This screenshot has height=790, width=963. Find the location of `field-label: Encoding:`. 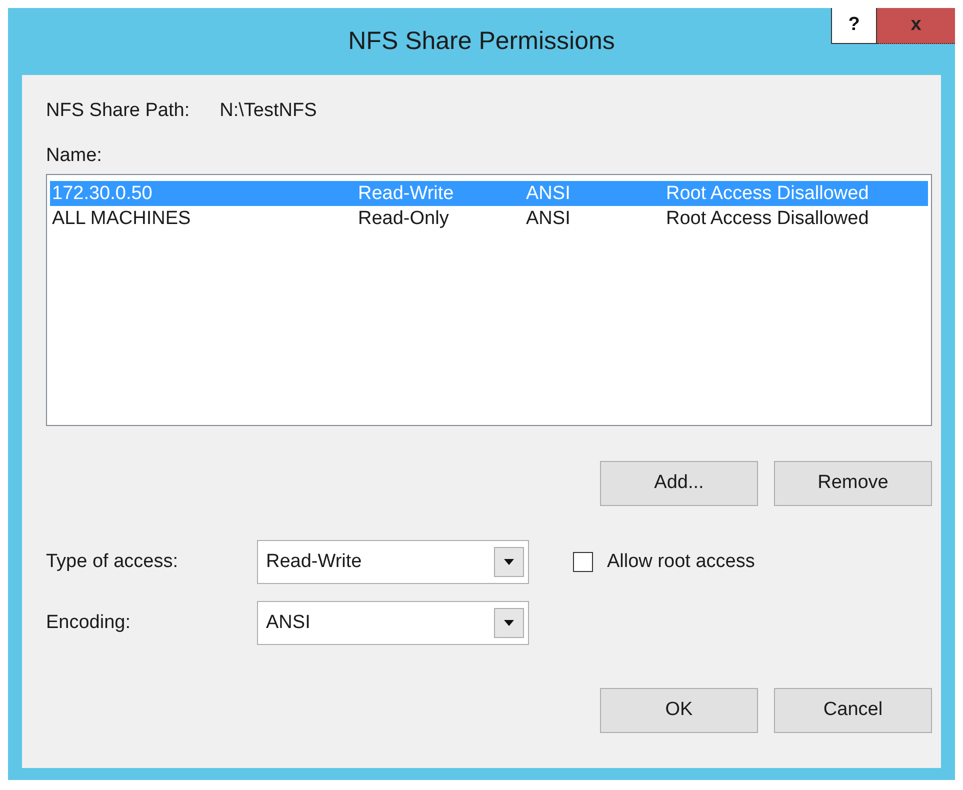

field-label: Encoding: is located at coordinates (89, 622).